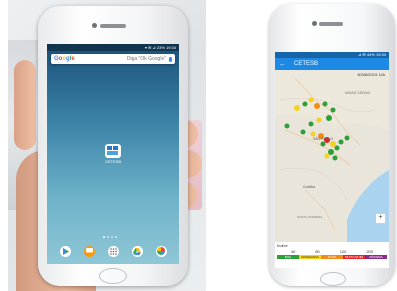 The height and width of the screenshot is (291, 397). I want to click on legend-number: 200, so click(369, 251).